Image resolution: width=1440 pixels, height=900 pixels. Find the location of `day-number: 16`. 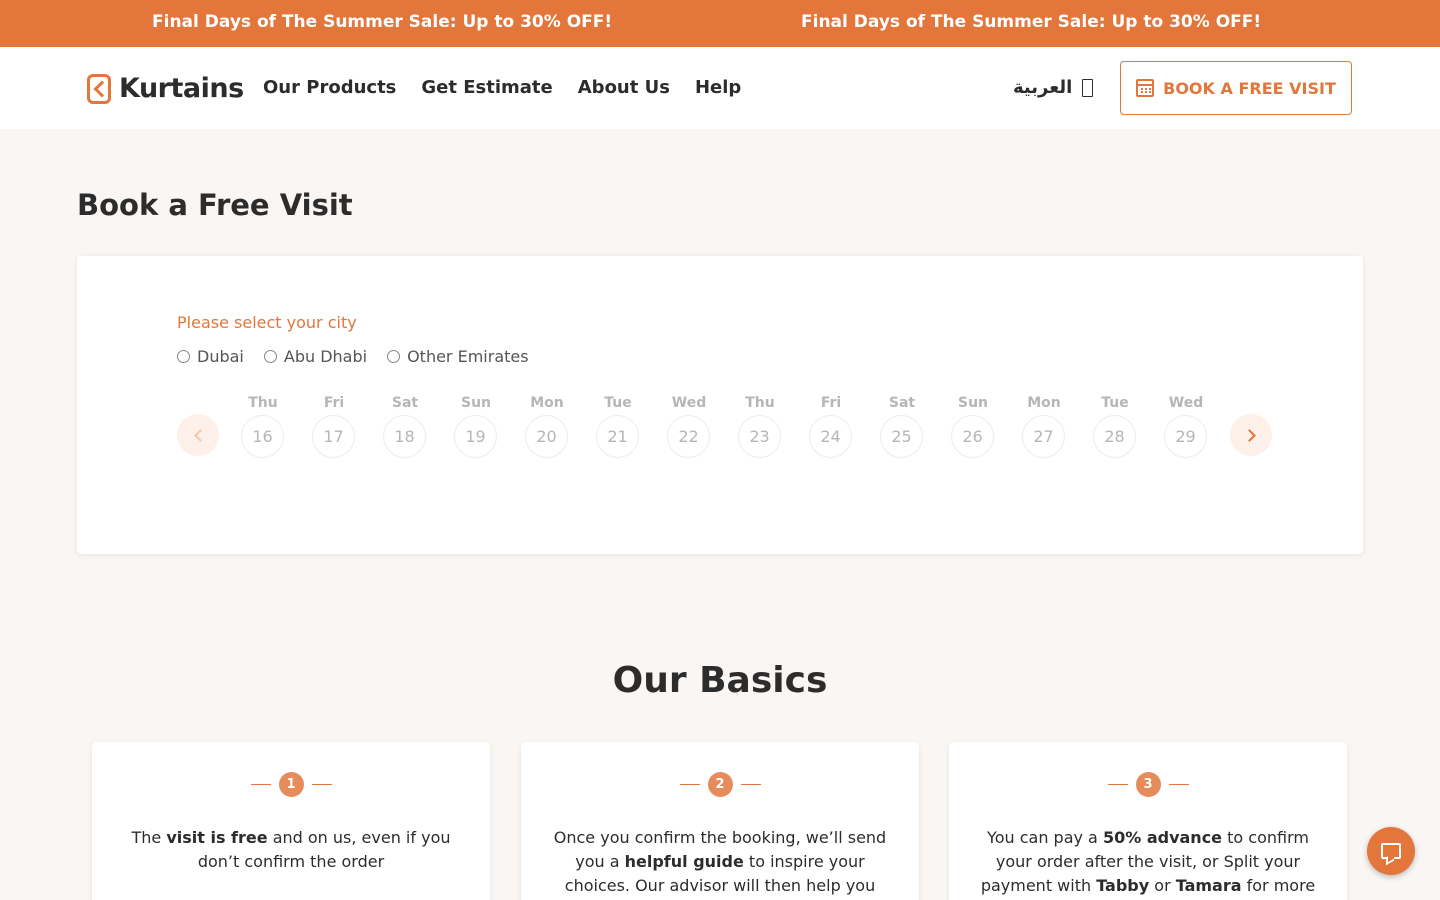

day-number: 16 is located at coordinates (262, 436).